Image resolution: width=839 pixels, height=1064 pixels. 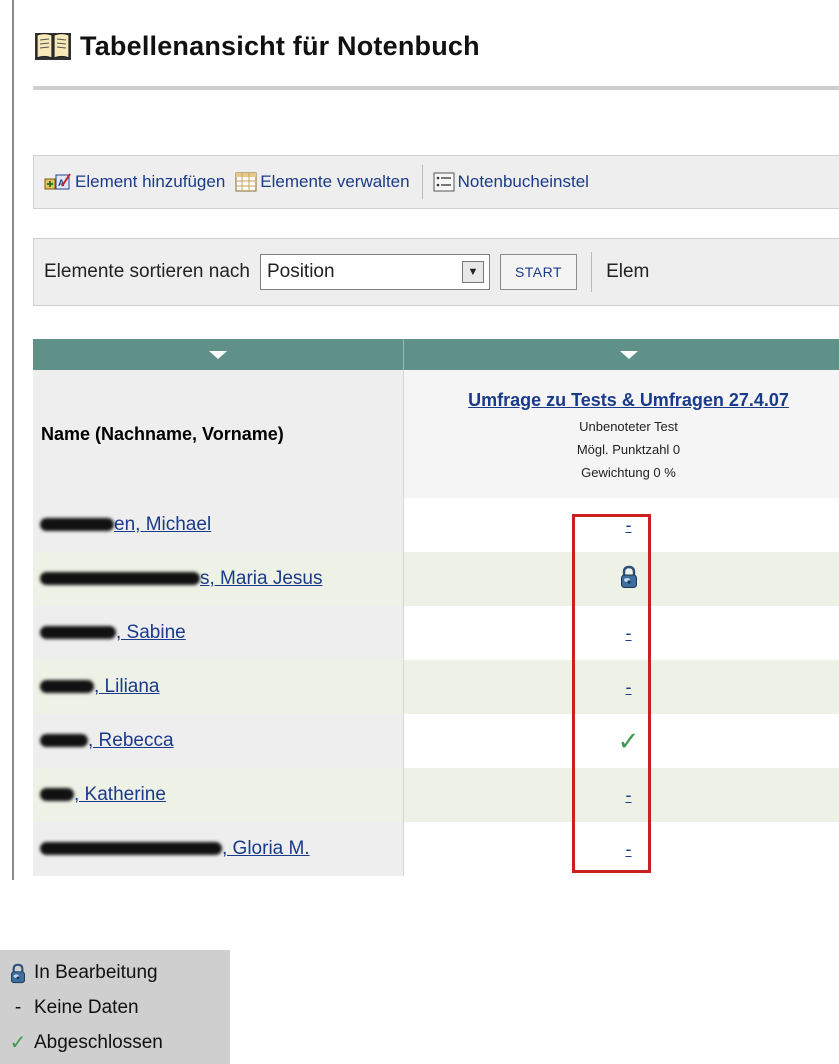 I want to click on legend-in-progress: In Bearbeitung, so click(x=83, y=973).